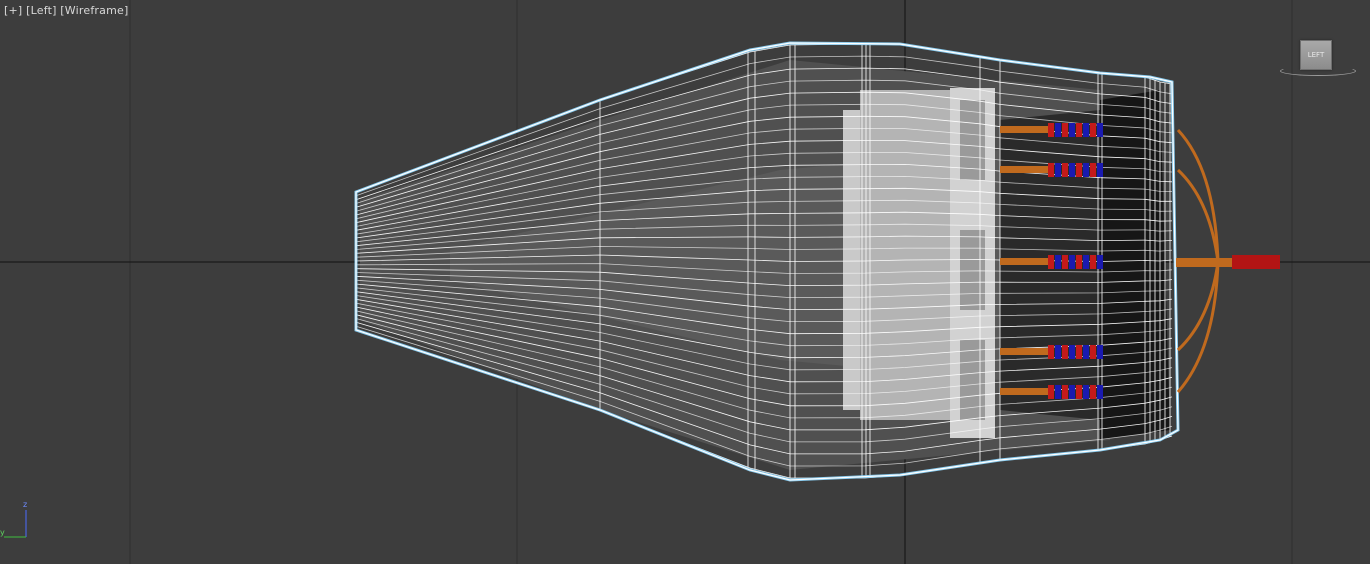 Image resolution: width=1370 pixels, height=564 pixels. Describe the element at coordinates (41, 10) in the screenshot. I see `viewport-view-label: [Left]` at that location.